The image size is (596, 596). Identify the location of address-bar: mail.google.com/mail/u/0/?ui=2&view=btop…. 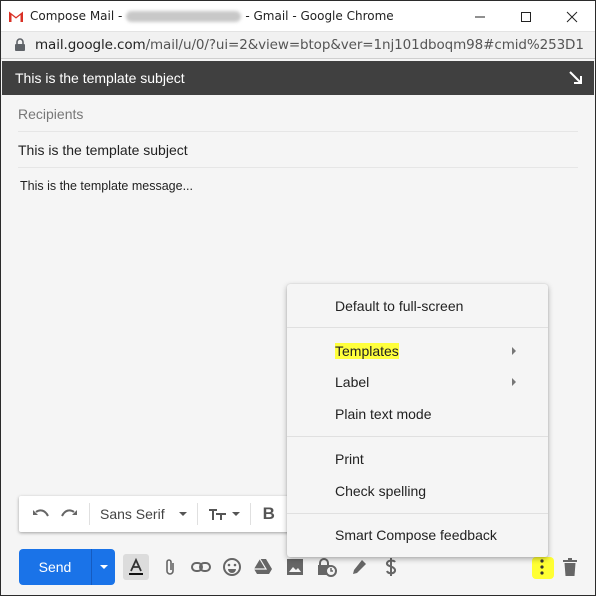
(298, 45).